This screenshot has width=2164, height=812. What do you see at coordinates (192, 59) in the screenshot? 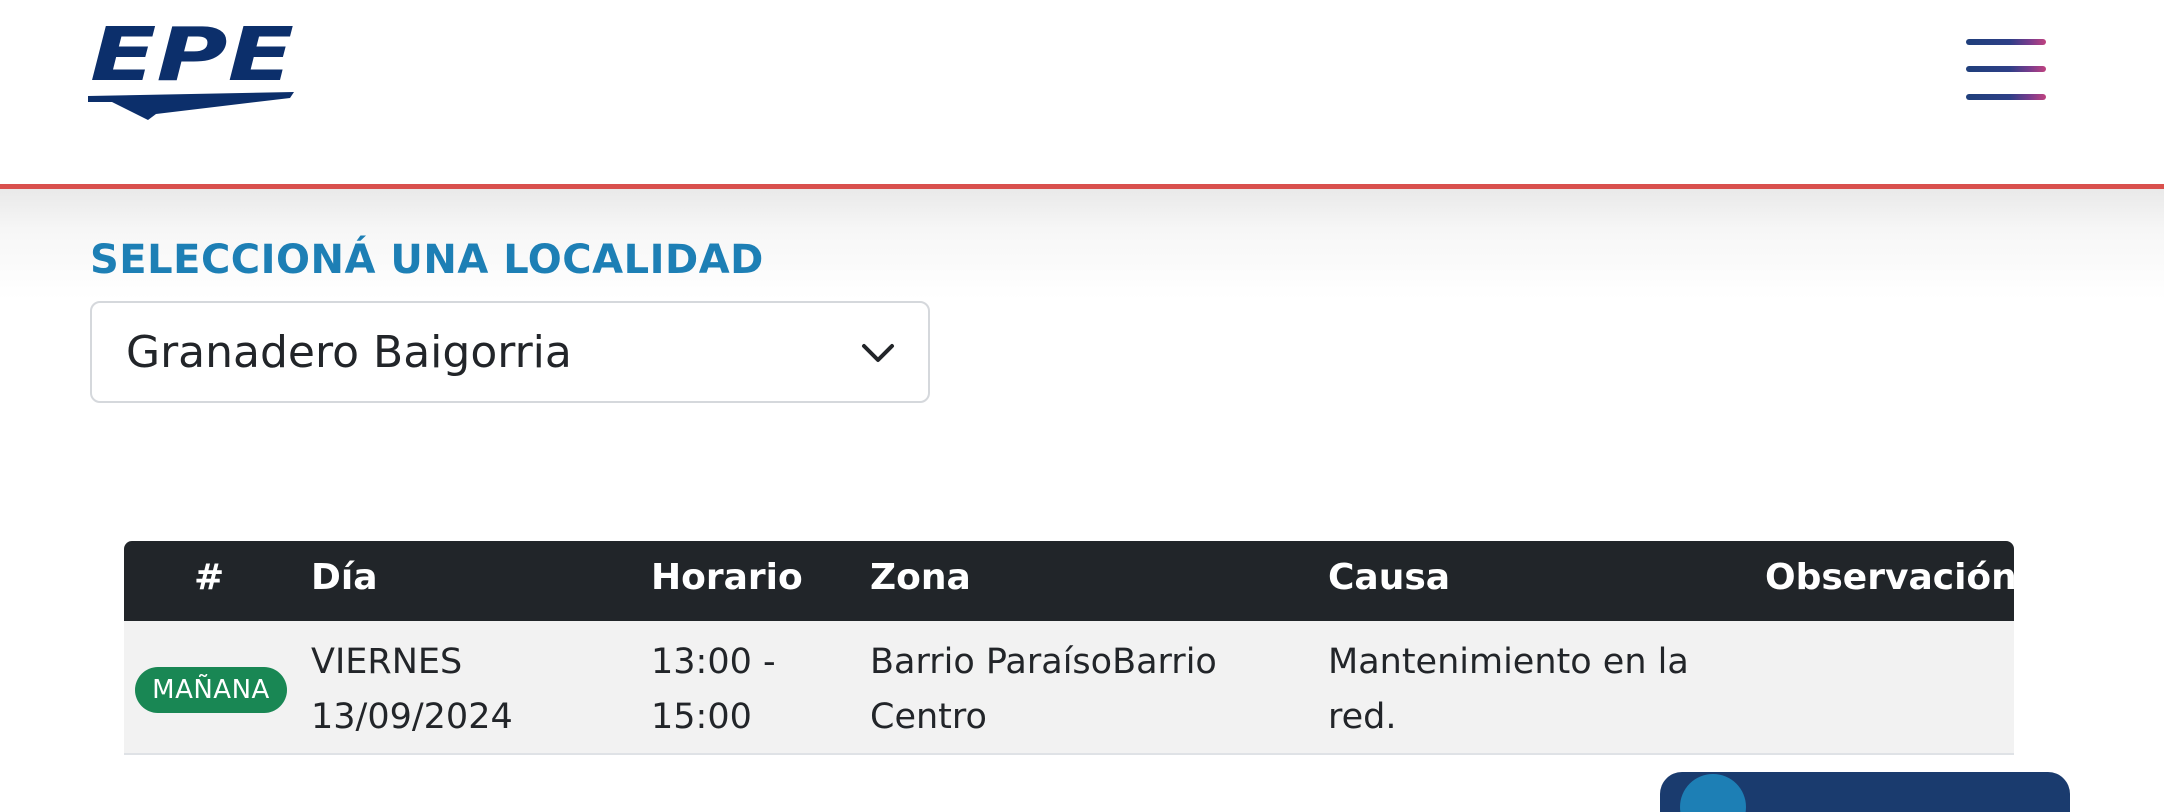
I see `svg-text: EPE` at bounding box center [192, 59].